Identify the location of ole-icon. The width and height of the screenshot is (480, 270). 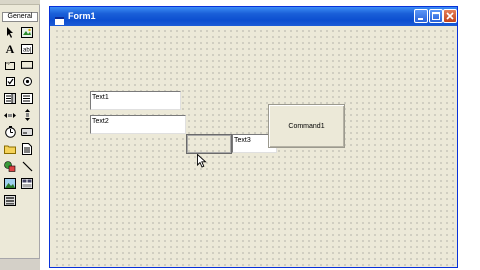
(10, 200).